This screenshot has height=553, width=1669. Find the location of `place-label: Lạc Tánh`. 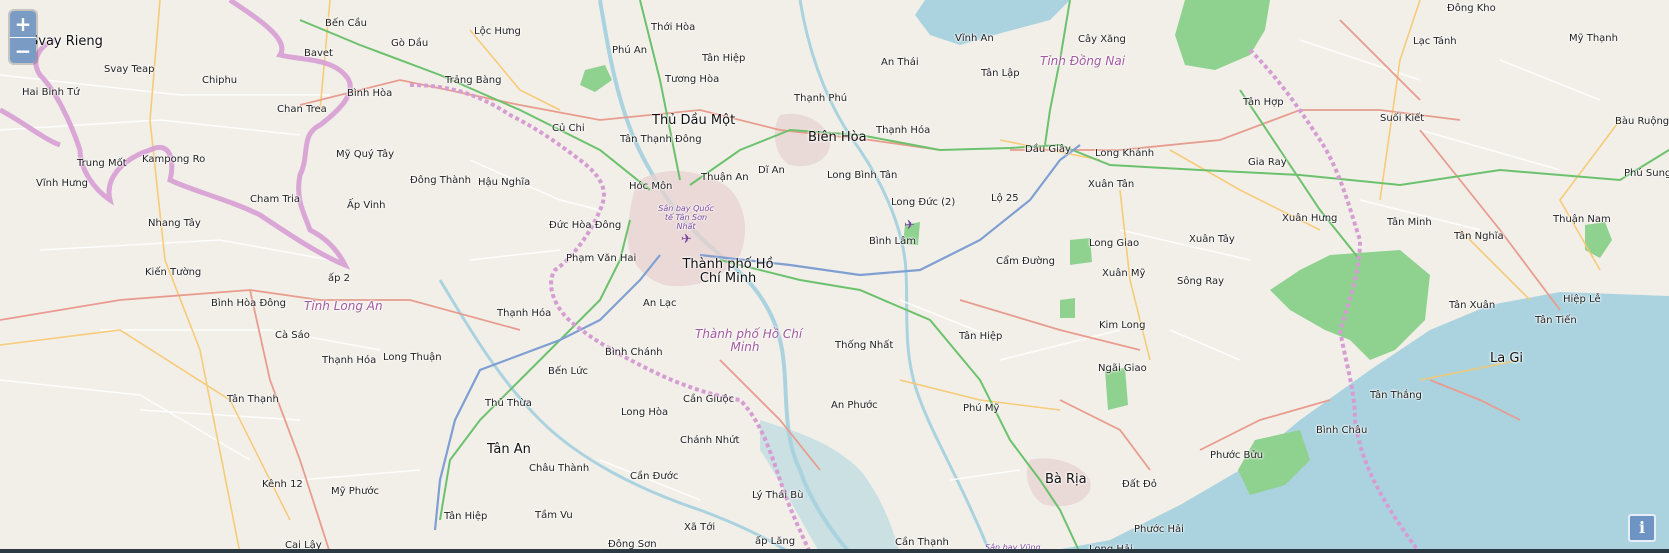

place-label: Lạc Tánh is located at coordinates (1435, 41).